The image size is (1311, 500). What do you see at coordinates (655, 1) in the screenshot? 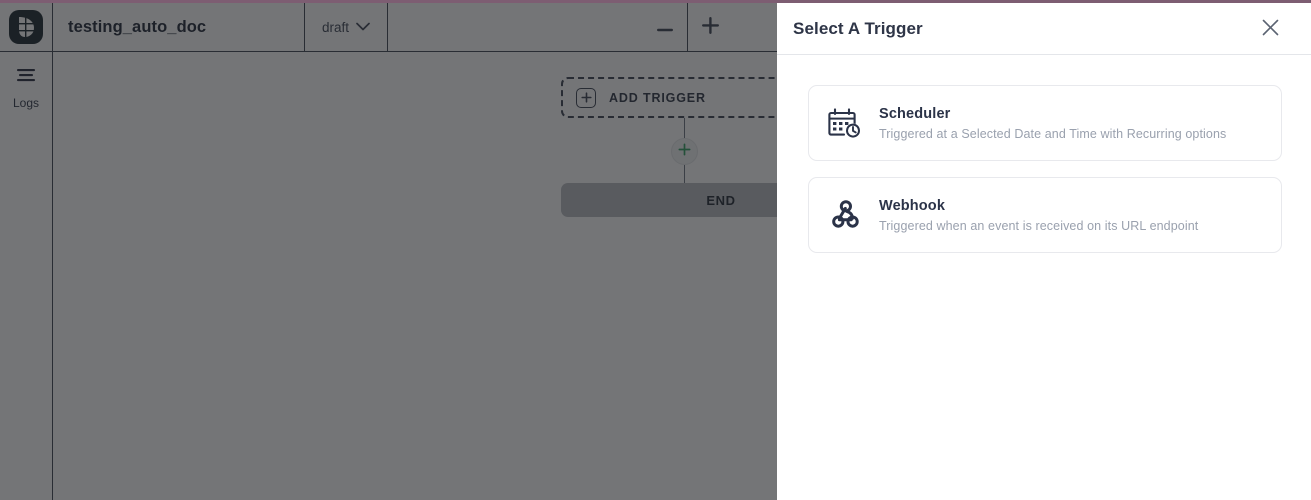
I see `top-accent-strip` at bounding box center [655, 1].